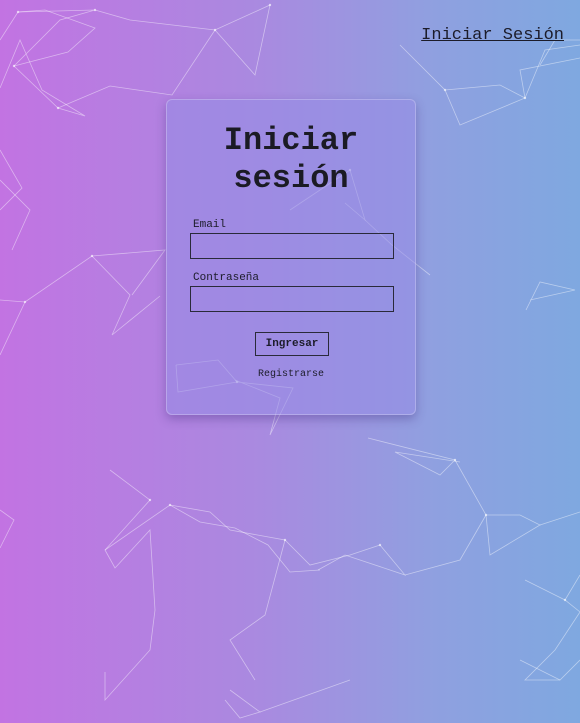 The image size is (580, 723). Describe the element at coordinates (492, 35) in the screenshot. I see `nav-login-link: Iniciar Sesión` at that location.